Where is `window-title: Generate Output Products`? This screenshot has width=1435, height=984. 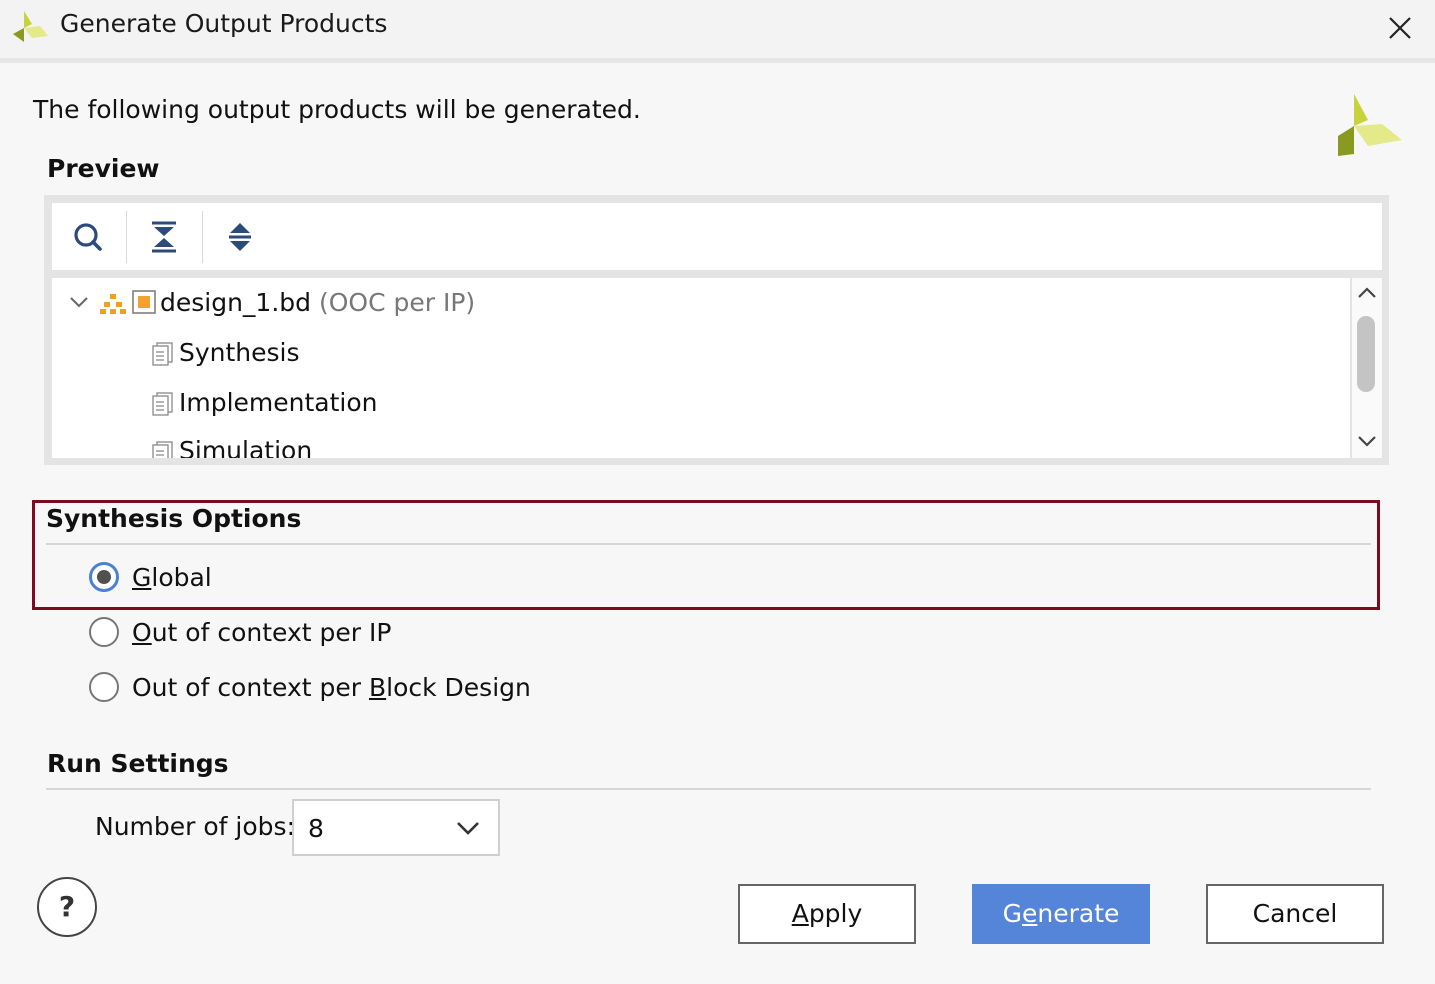
window-title: Generate Output Products is located at coordinates (224, 23).